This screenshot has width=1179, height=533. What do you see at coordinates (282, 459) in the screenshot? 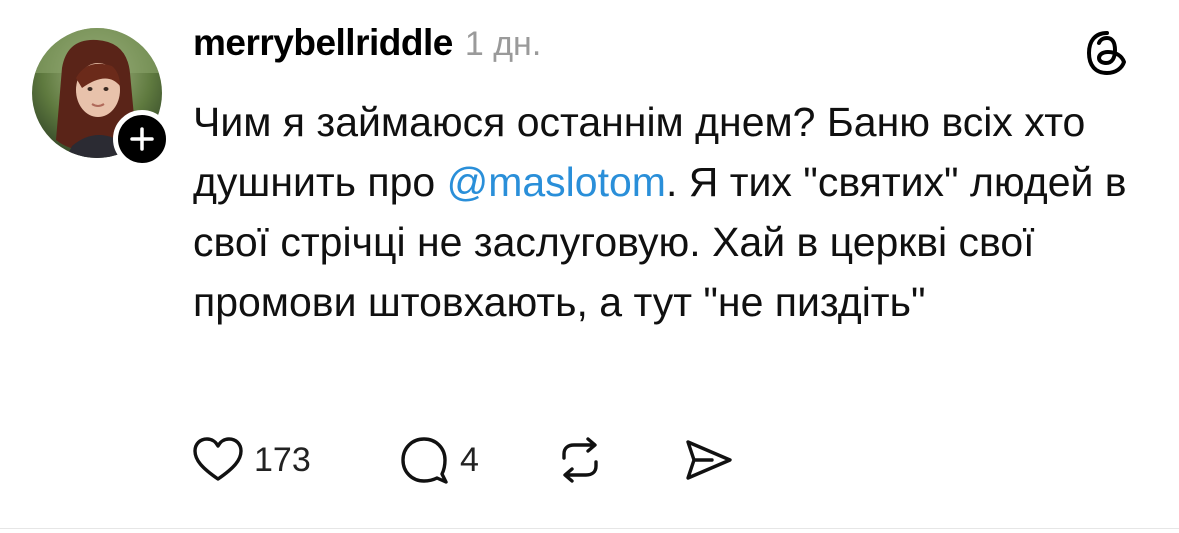
I see `like-count: 173` at bounding box center [282, 459].